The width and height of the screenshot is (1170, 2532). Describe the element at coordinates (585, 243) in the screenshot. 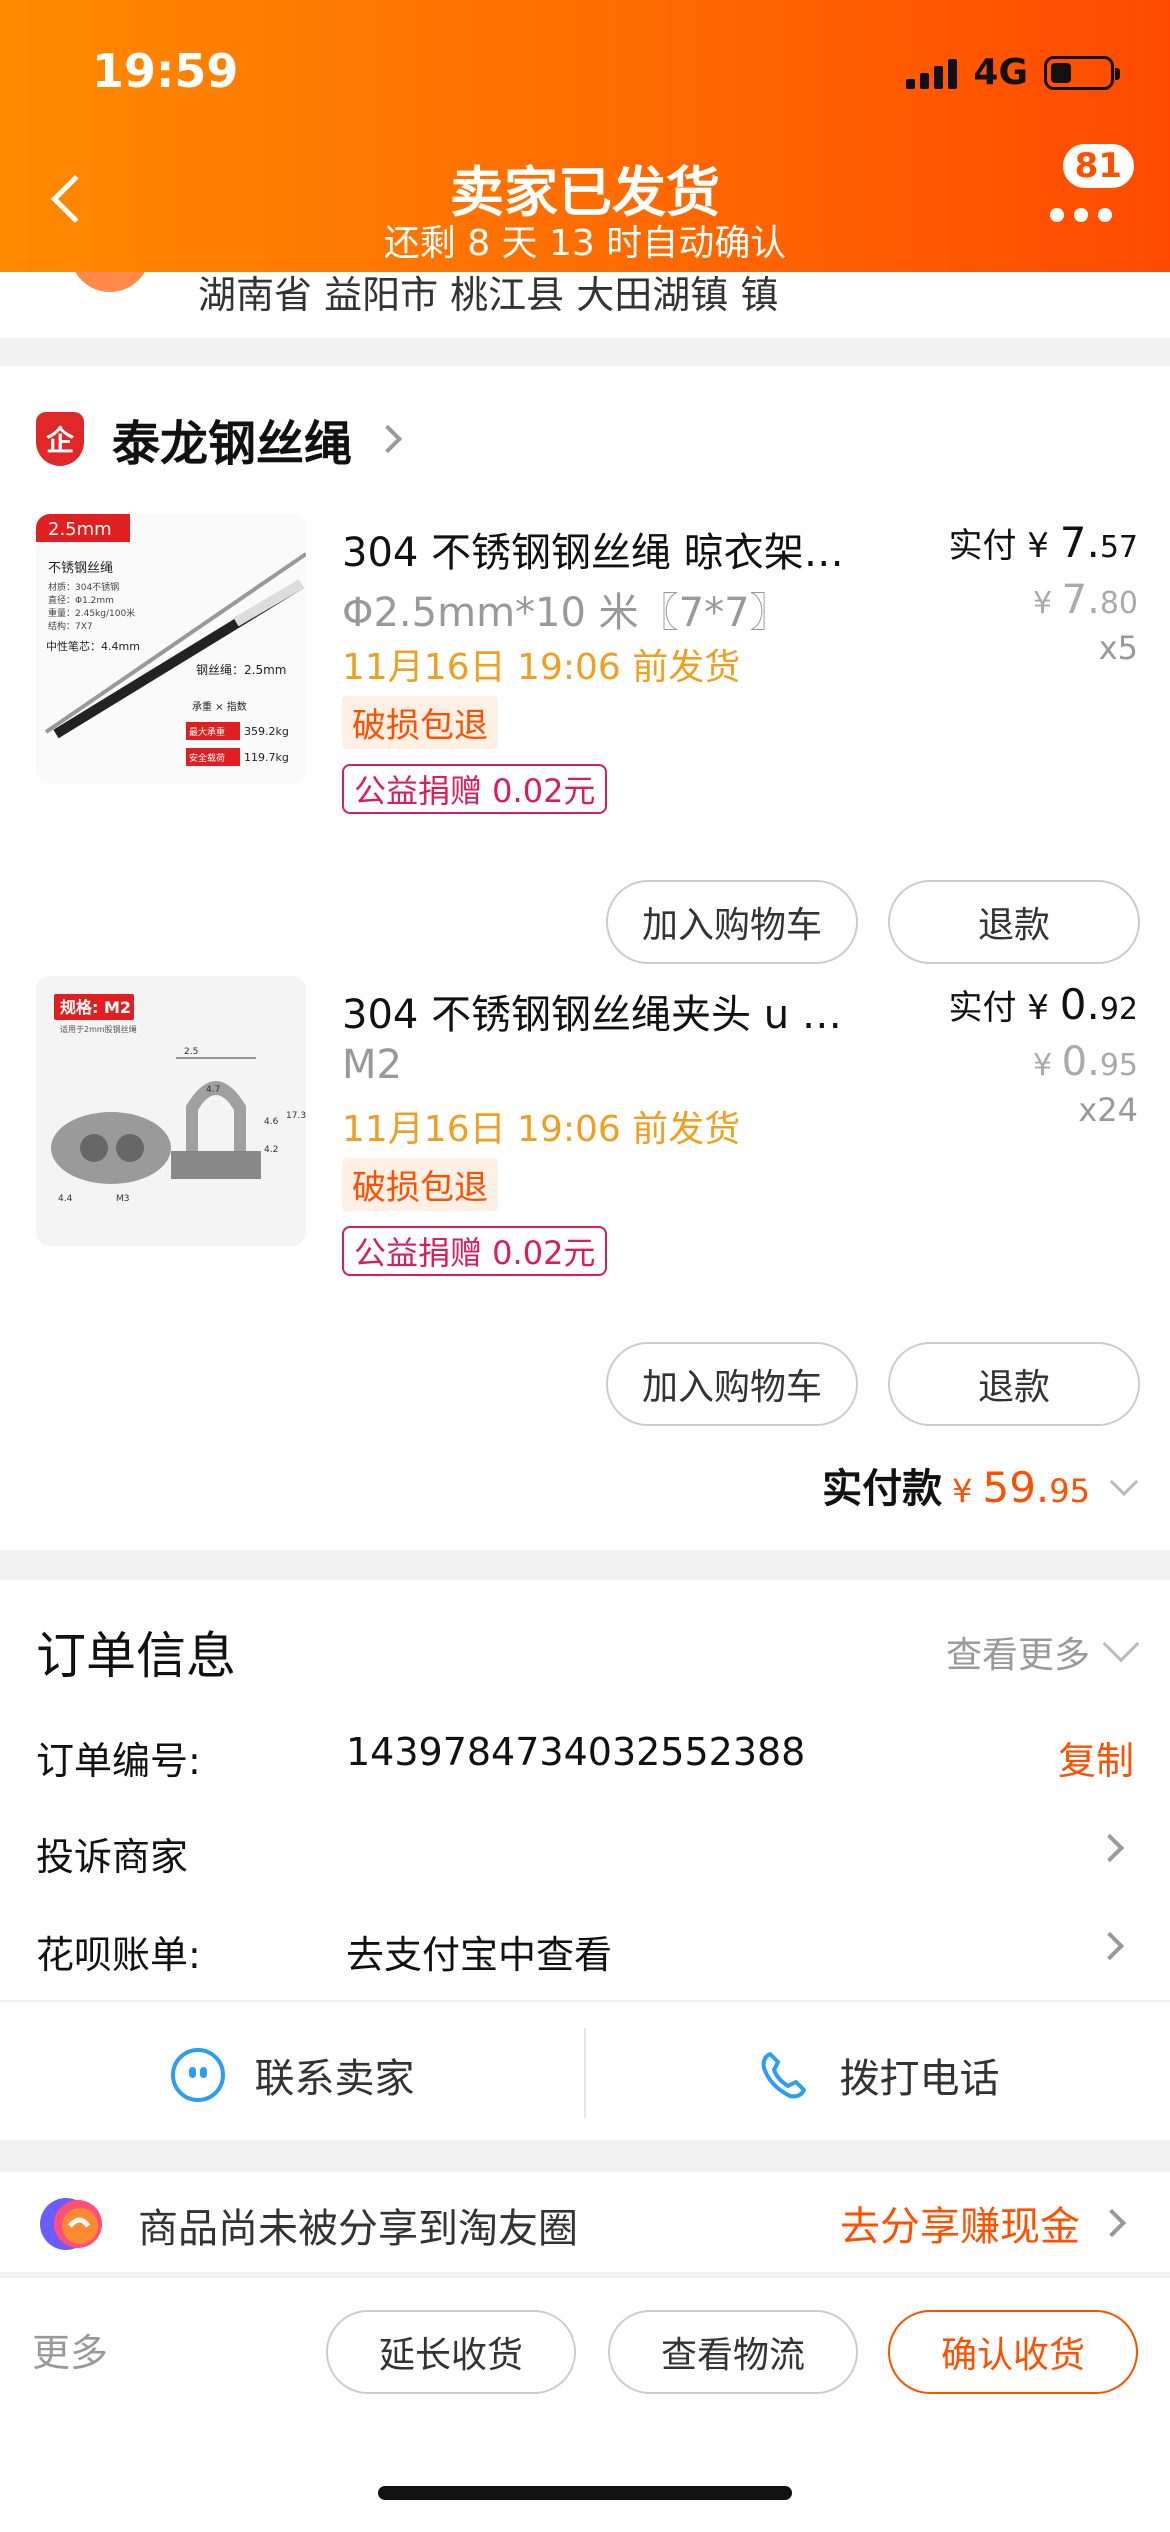

I see `auto-confirm-countdown: 还剩 8 天 13 时自动确认` at that location.